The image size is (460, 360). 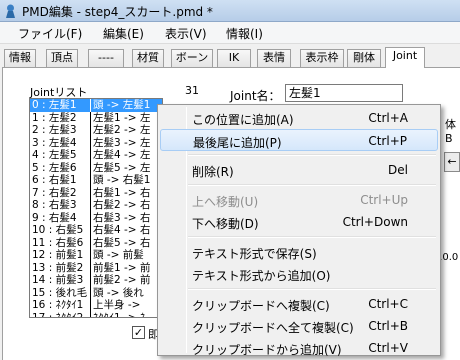 I want to click on joint-bone-pair: 左髪3 -> 左, so click(x=126, y=142).